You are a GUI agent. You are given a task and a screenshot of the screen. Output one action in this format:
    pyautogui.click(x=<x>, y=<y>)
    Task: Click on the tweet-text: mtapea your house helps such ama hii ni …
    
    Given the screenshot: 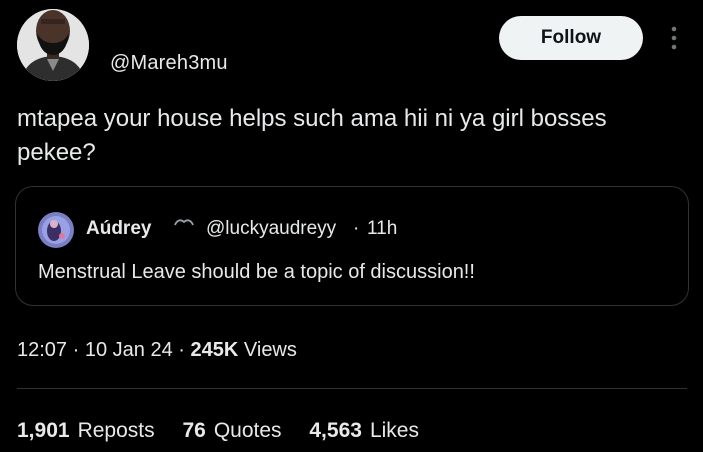 What is the action you would take?
    pyautogui.click(x=312, y=135)
    